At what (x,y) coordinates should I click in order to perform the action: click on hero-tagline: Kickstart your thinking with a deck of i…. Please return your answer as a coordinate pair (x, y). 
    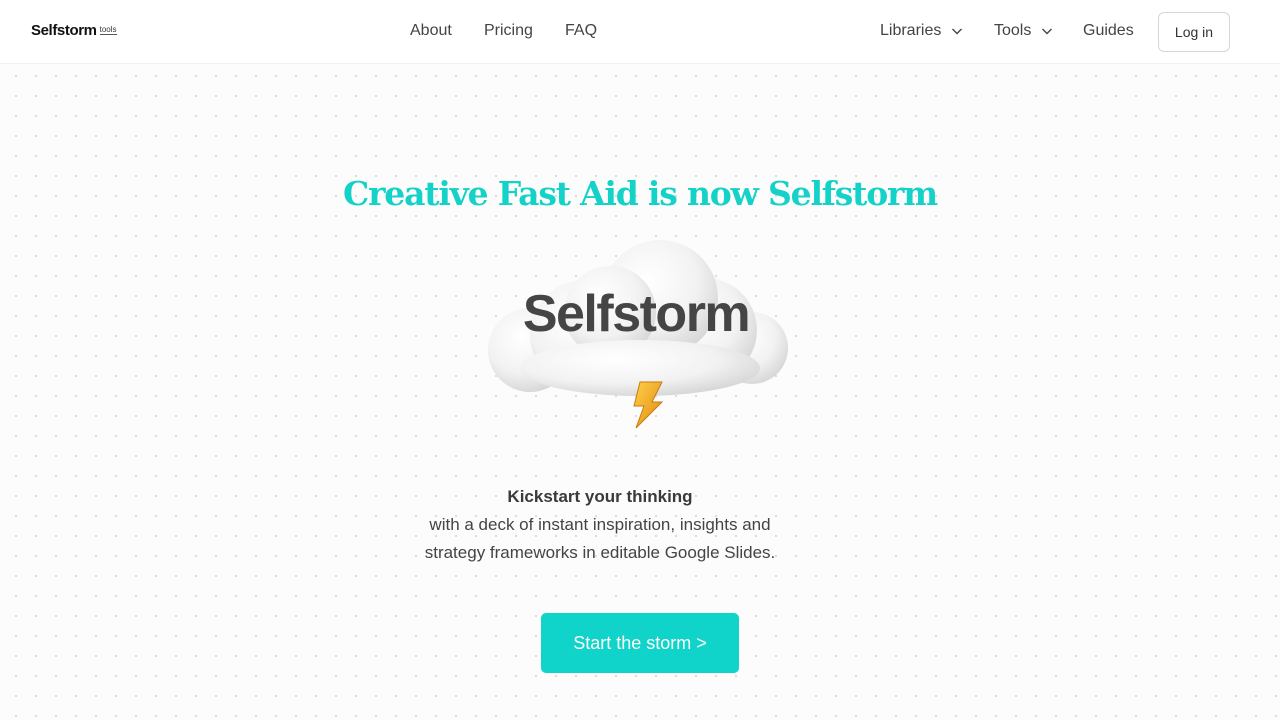
    Looking at the image, I should click on (600, 525).